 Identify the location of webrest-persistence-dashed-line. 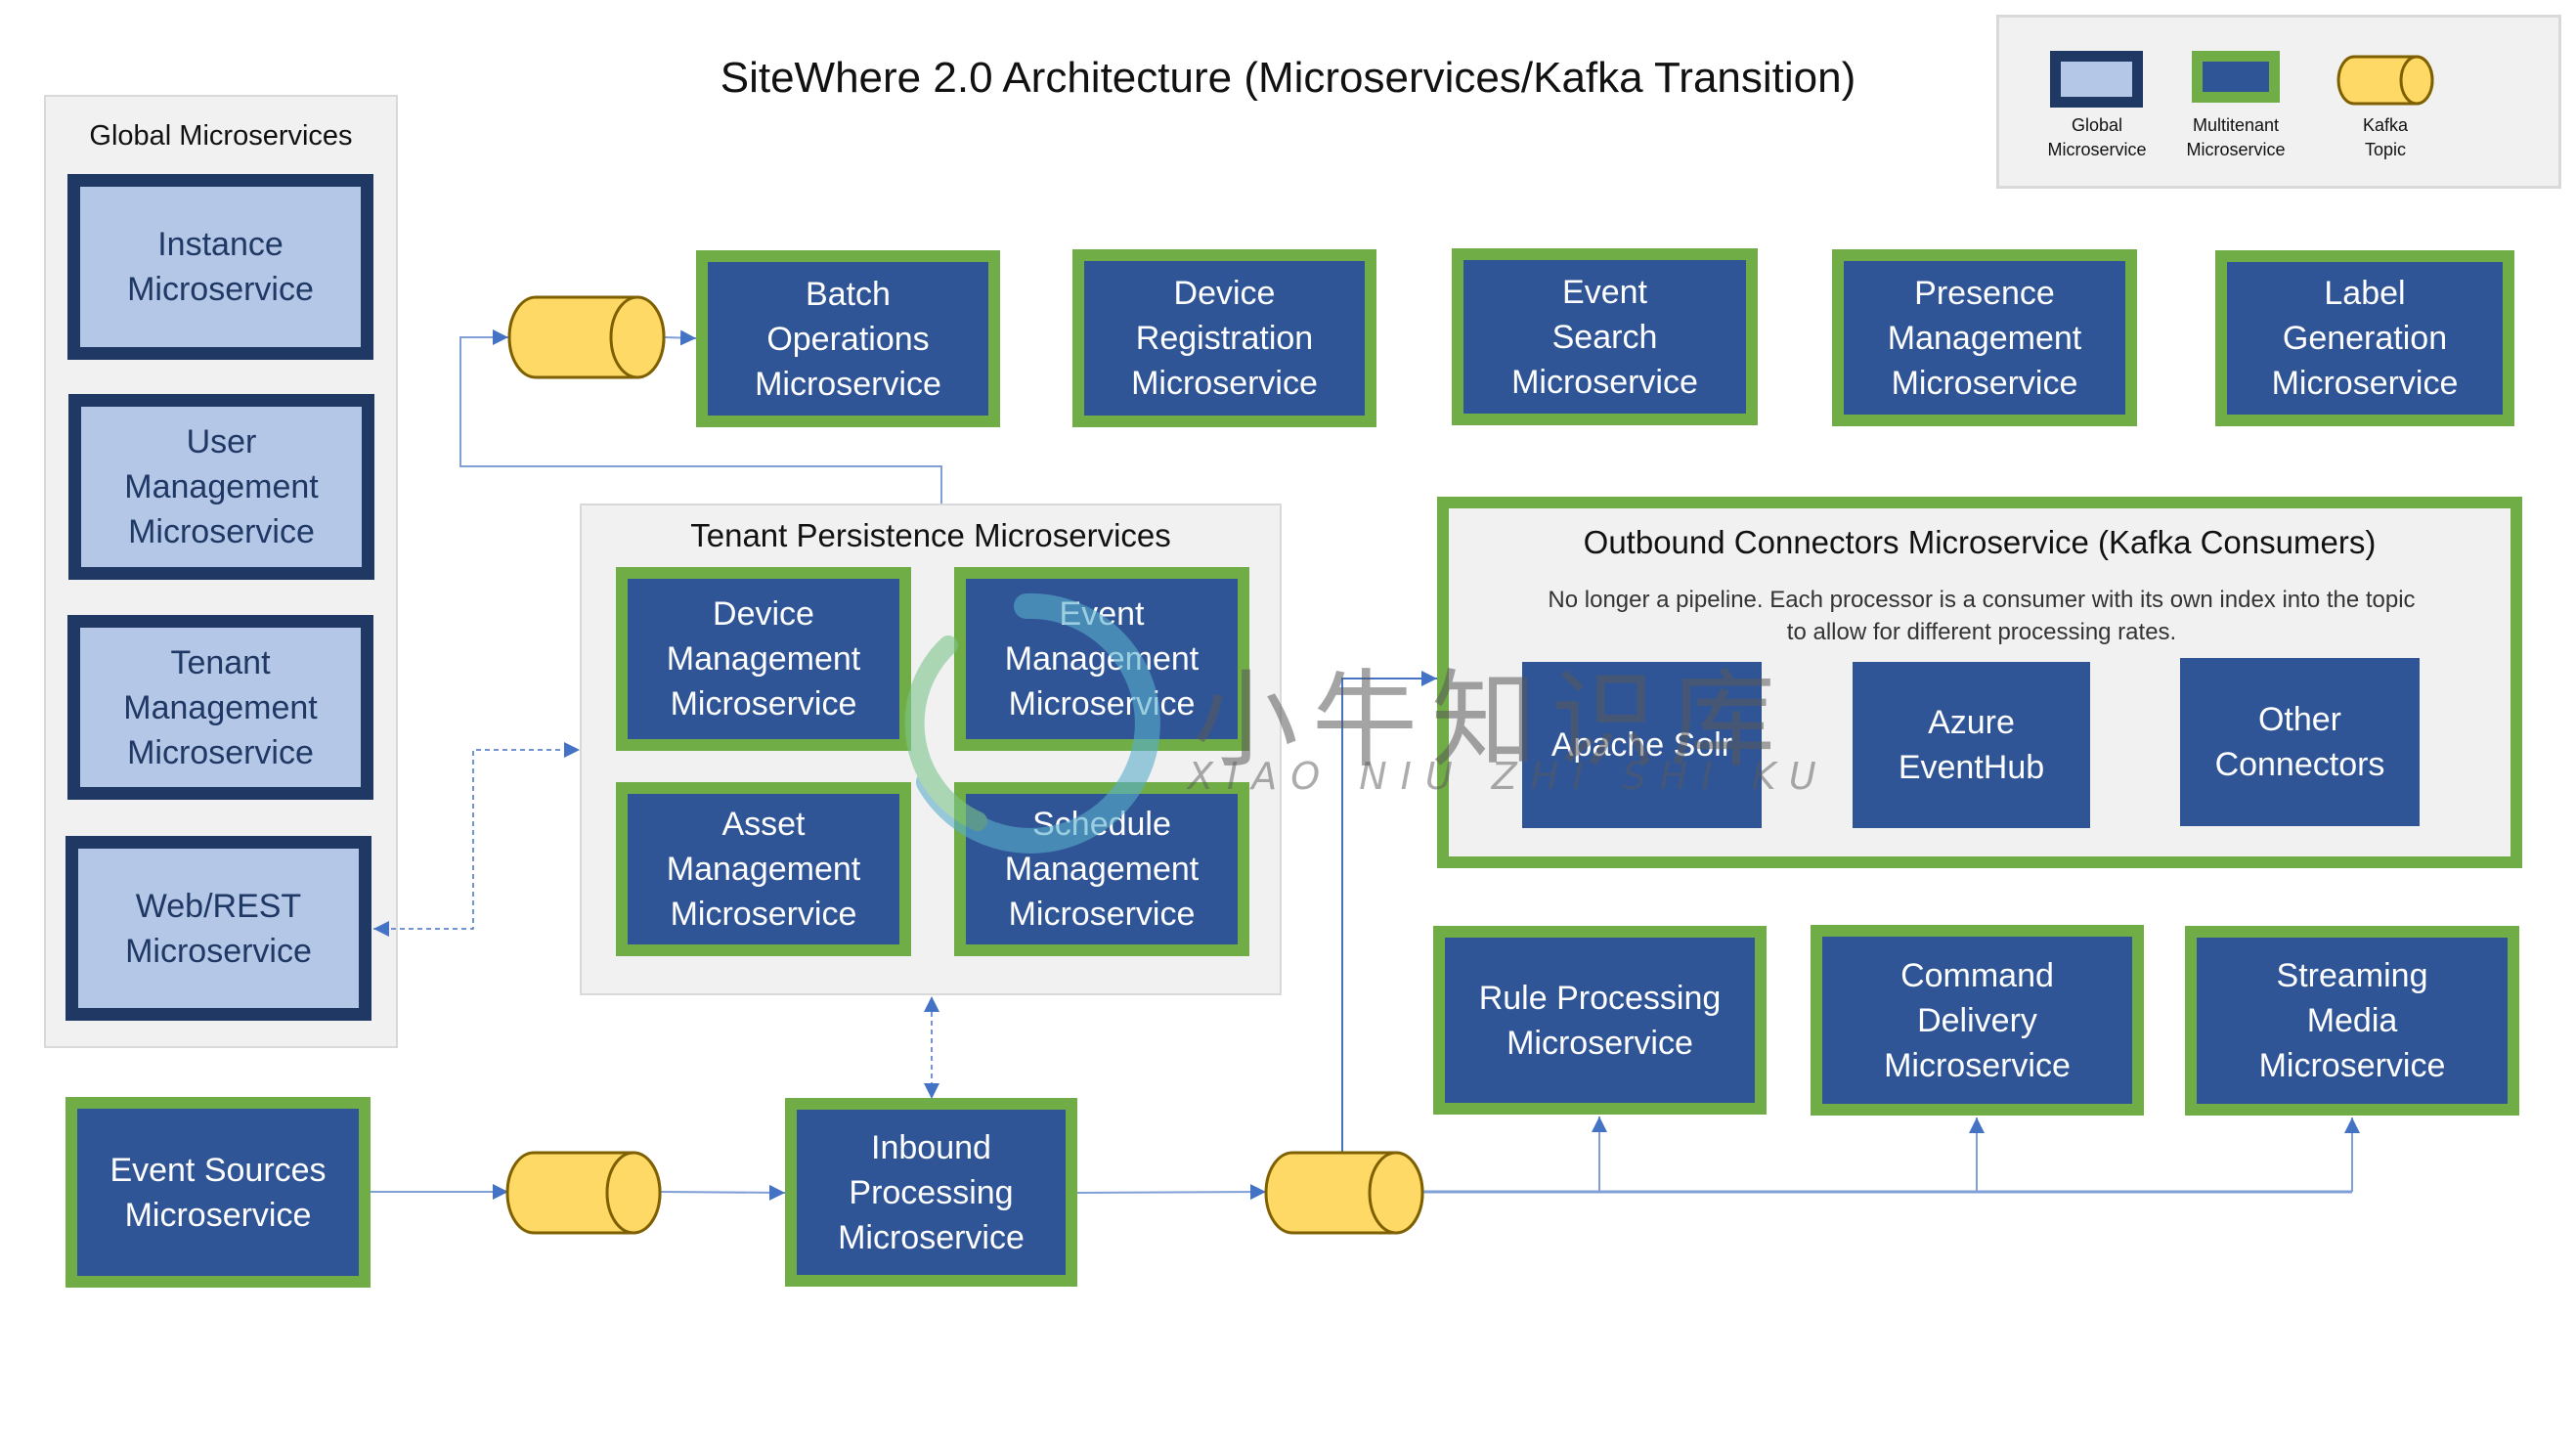
(476, 836).